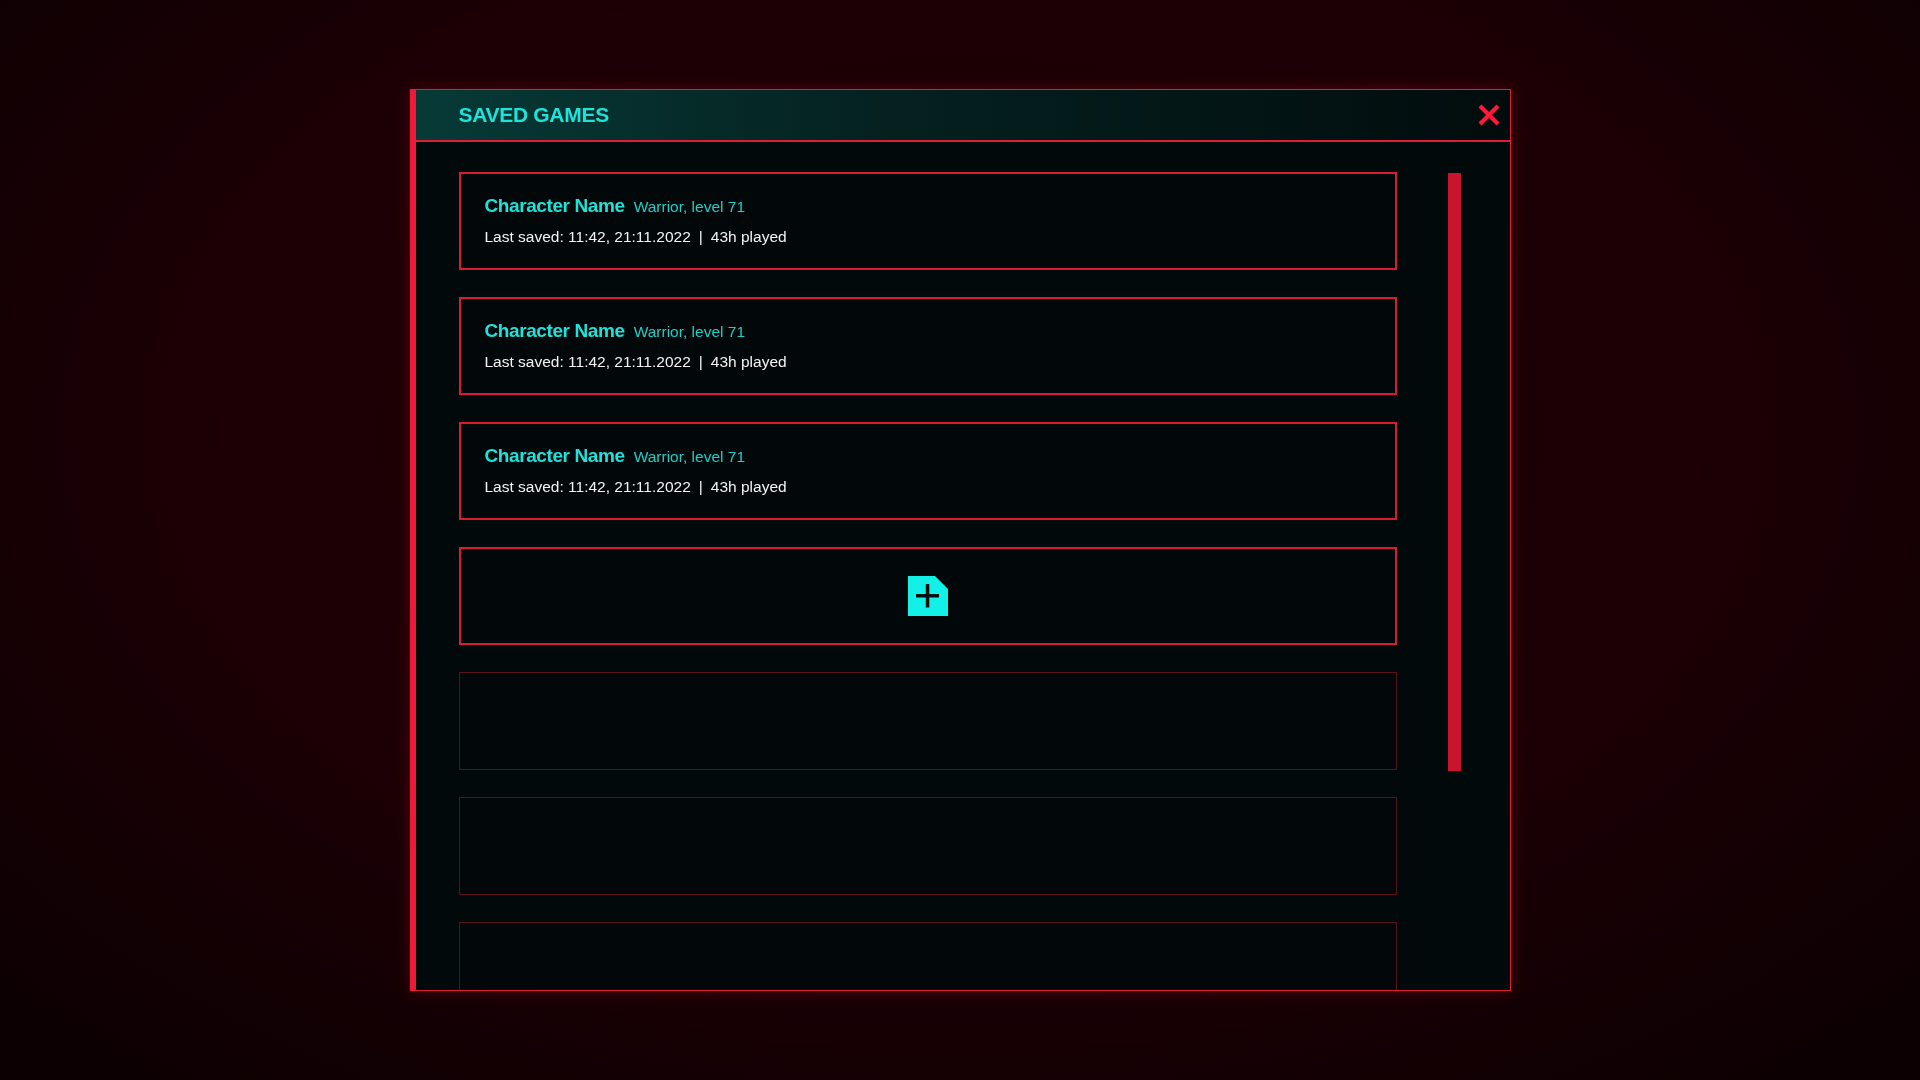 The height and width of the screenshot is (1080, 1920). I want to click on close-icon, so click(1488, 115).